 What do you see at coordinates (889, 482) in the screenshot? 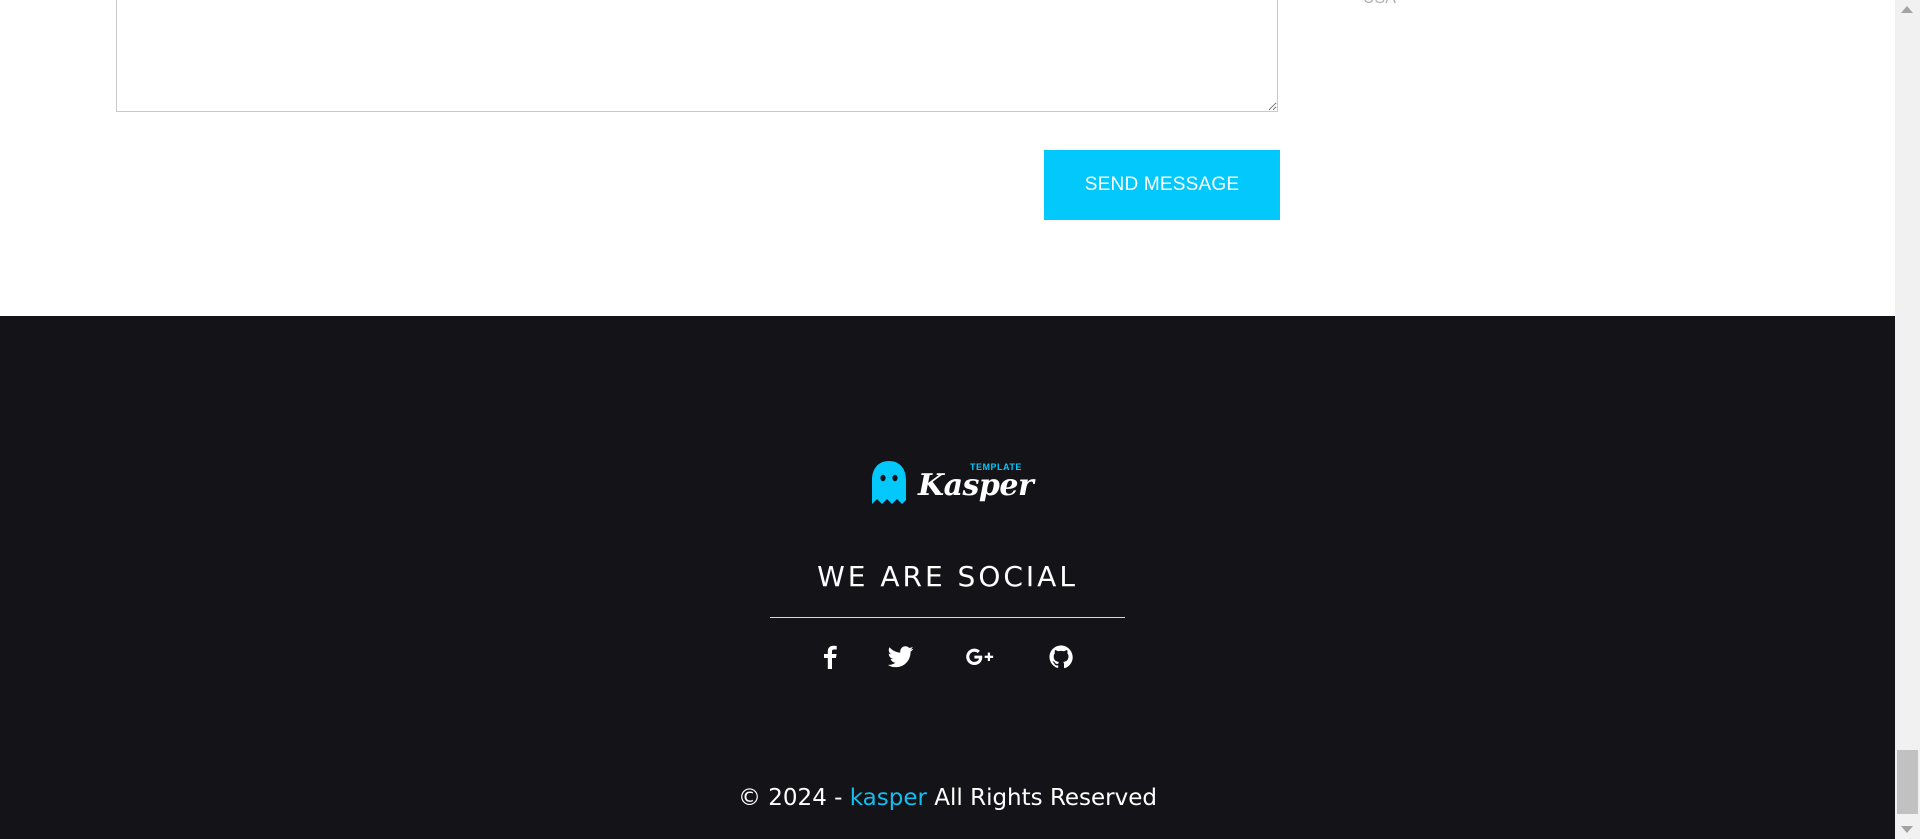
I see `ghost-icon` at bounding box center [889, 482].